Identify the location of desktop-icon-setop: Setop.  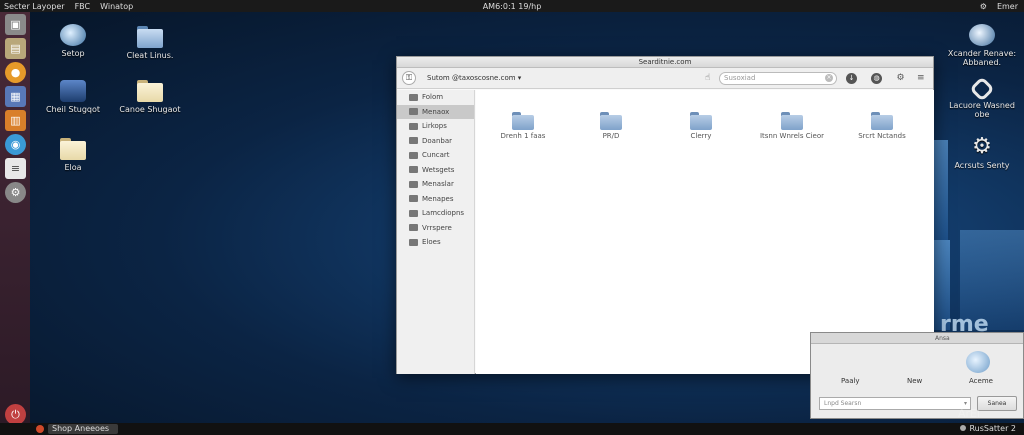
(73, 41).